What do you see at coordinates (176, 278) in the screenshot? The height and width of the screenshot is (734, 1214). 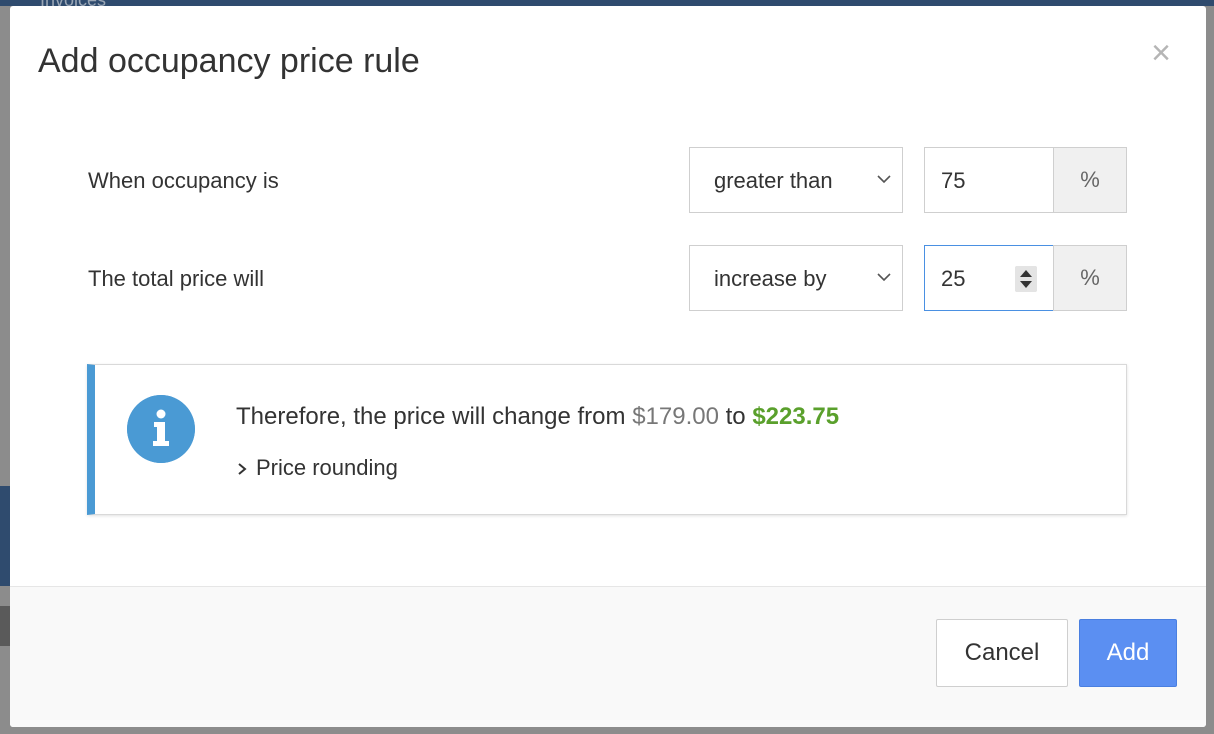 I see `price-adjustment-label: The total price will` at bounding box center [176, 278].